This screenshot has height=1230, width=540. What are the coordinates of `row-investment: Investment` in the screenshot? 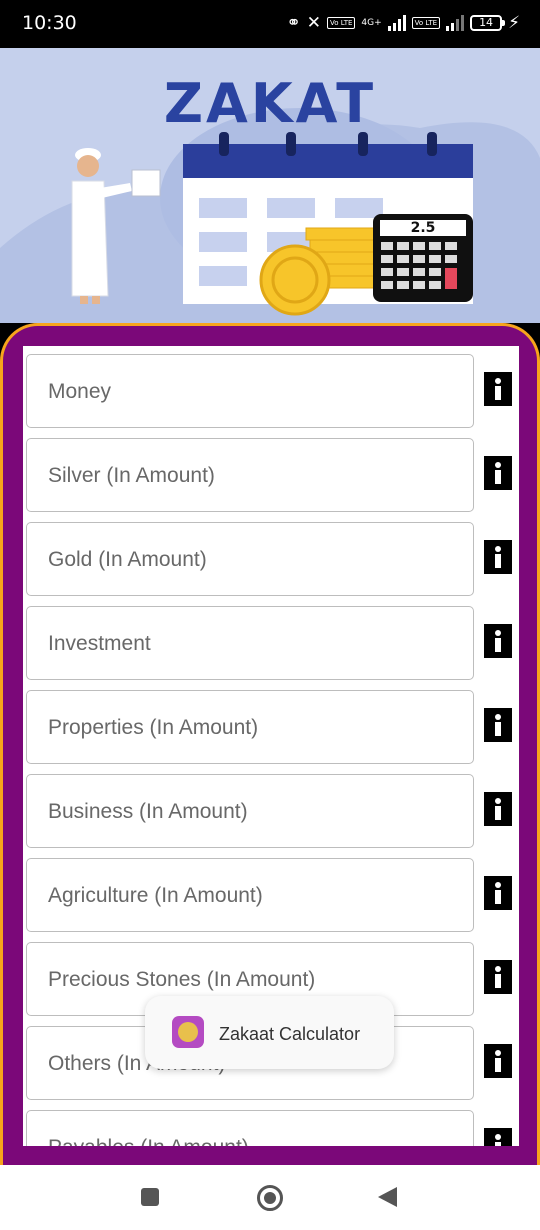 It's located at (272, 644).